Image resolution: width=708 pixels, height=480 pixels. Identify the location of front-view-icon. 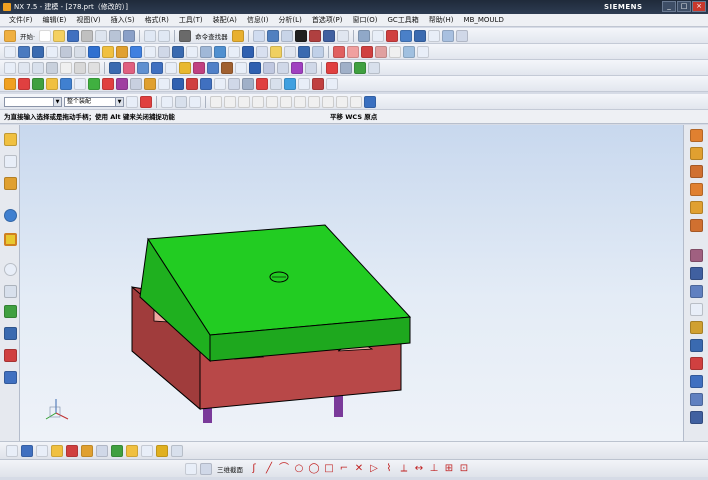
(696, 171).